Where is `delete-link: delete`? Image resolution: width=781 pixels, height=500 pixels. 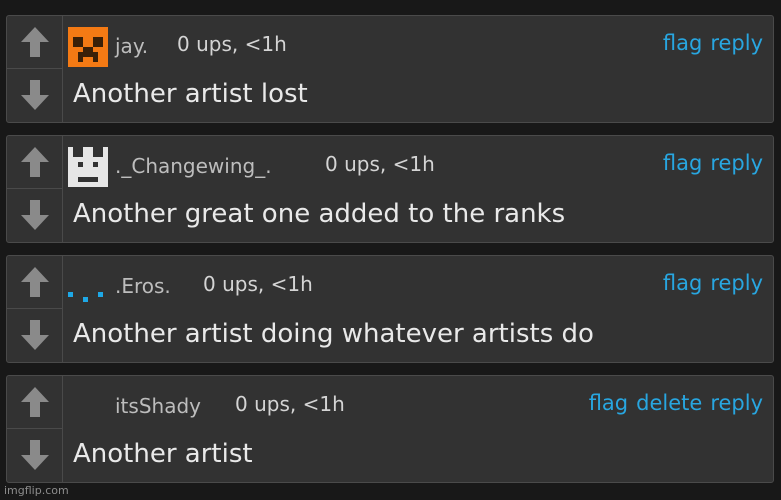
delete-link: delete is located at coordinates (669, 403).